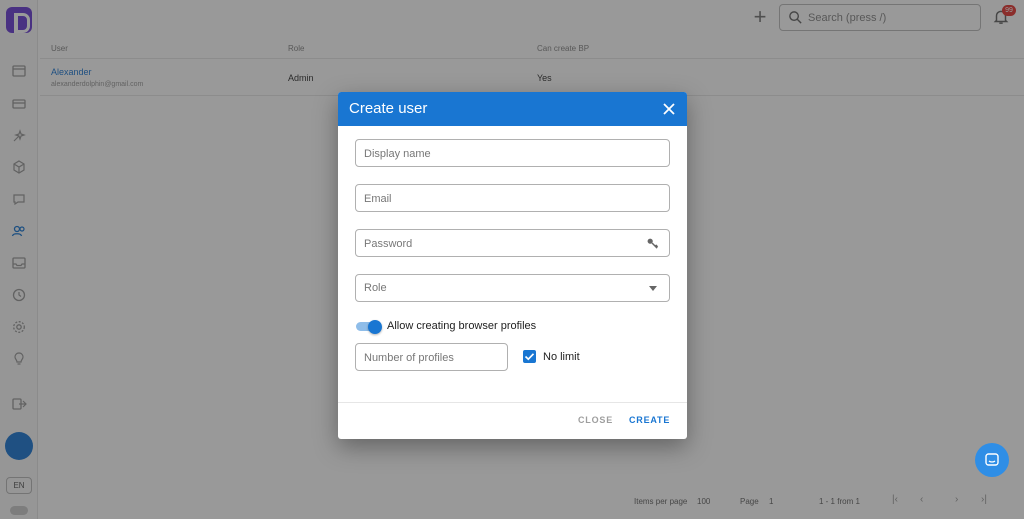  What do you see at coordinates (499, 153) in the screenshot?
I see `display-name-input` at bounding box center [499, 153].